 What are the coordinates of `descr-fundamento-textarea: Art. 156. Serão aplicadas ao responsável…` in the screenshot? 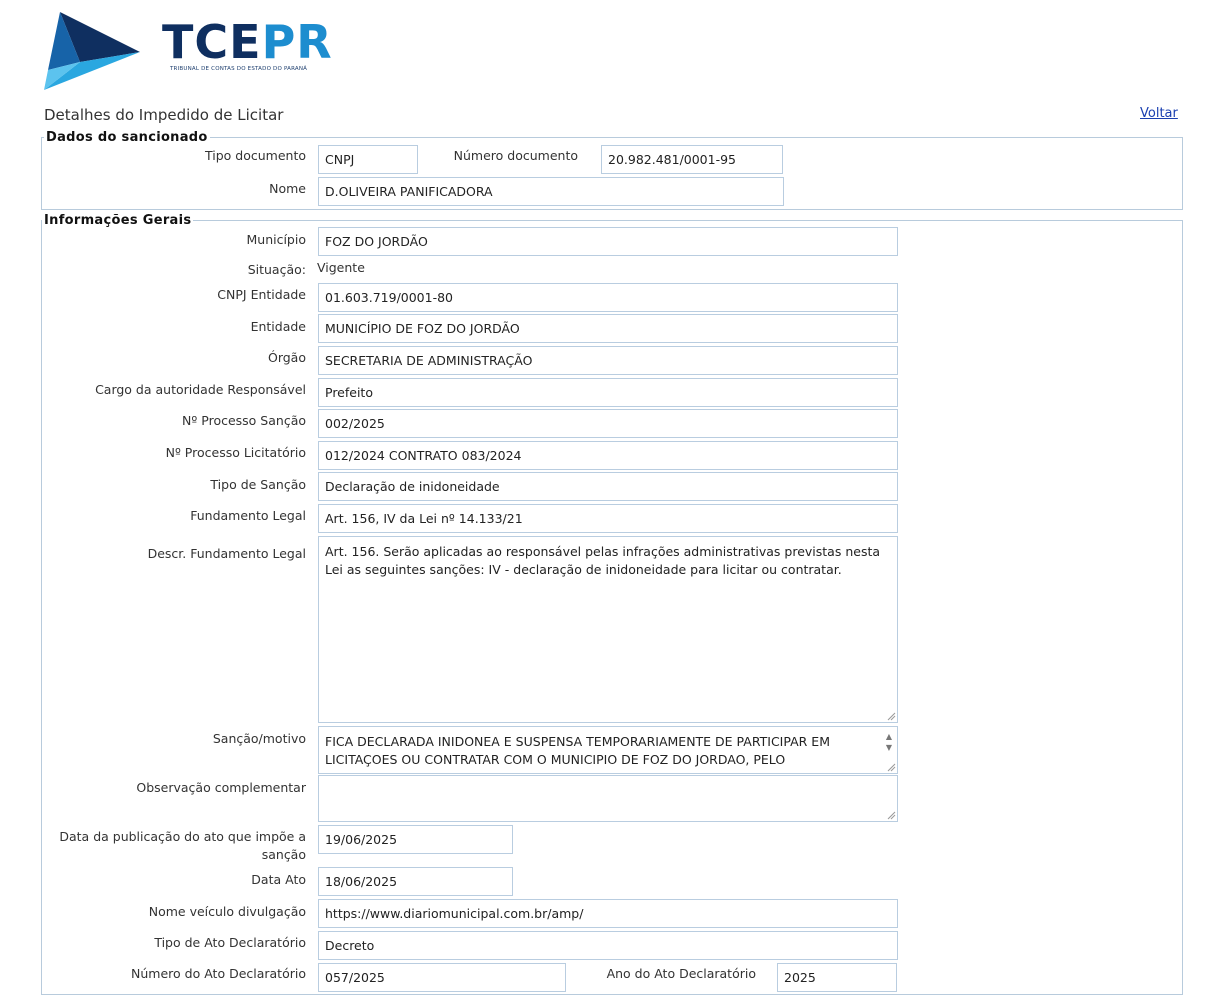 It's located at (608, 629).